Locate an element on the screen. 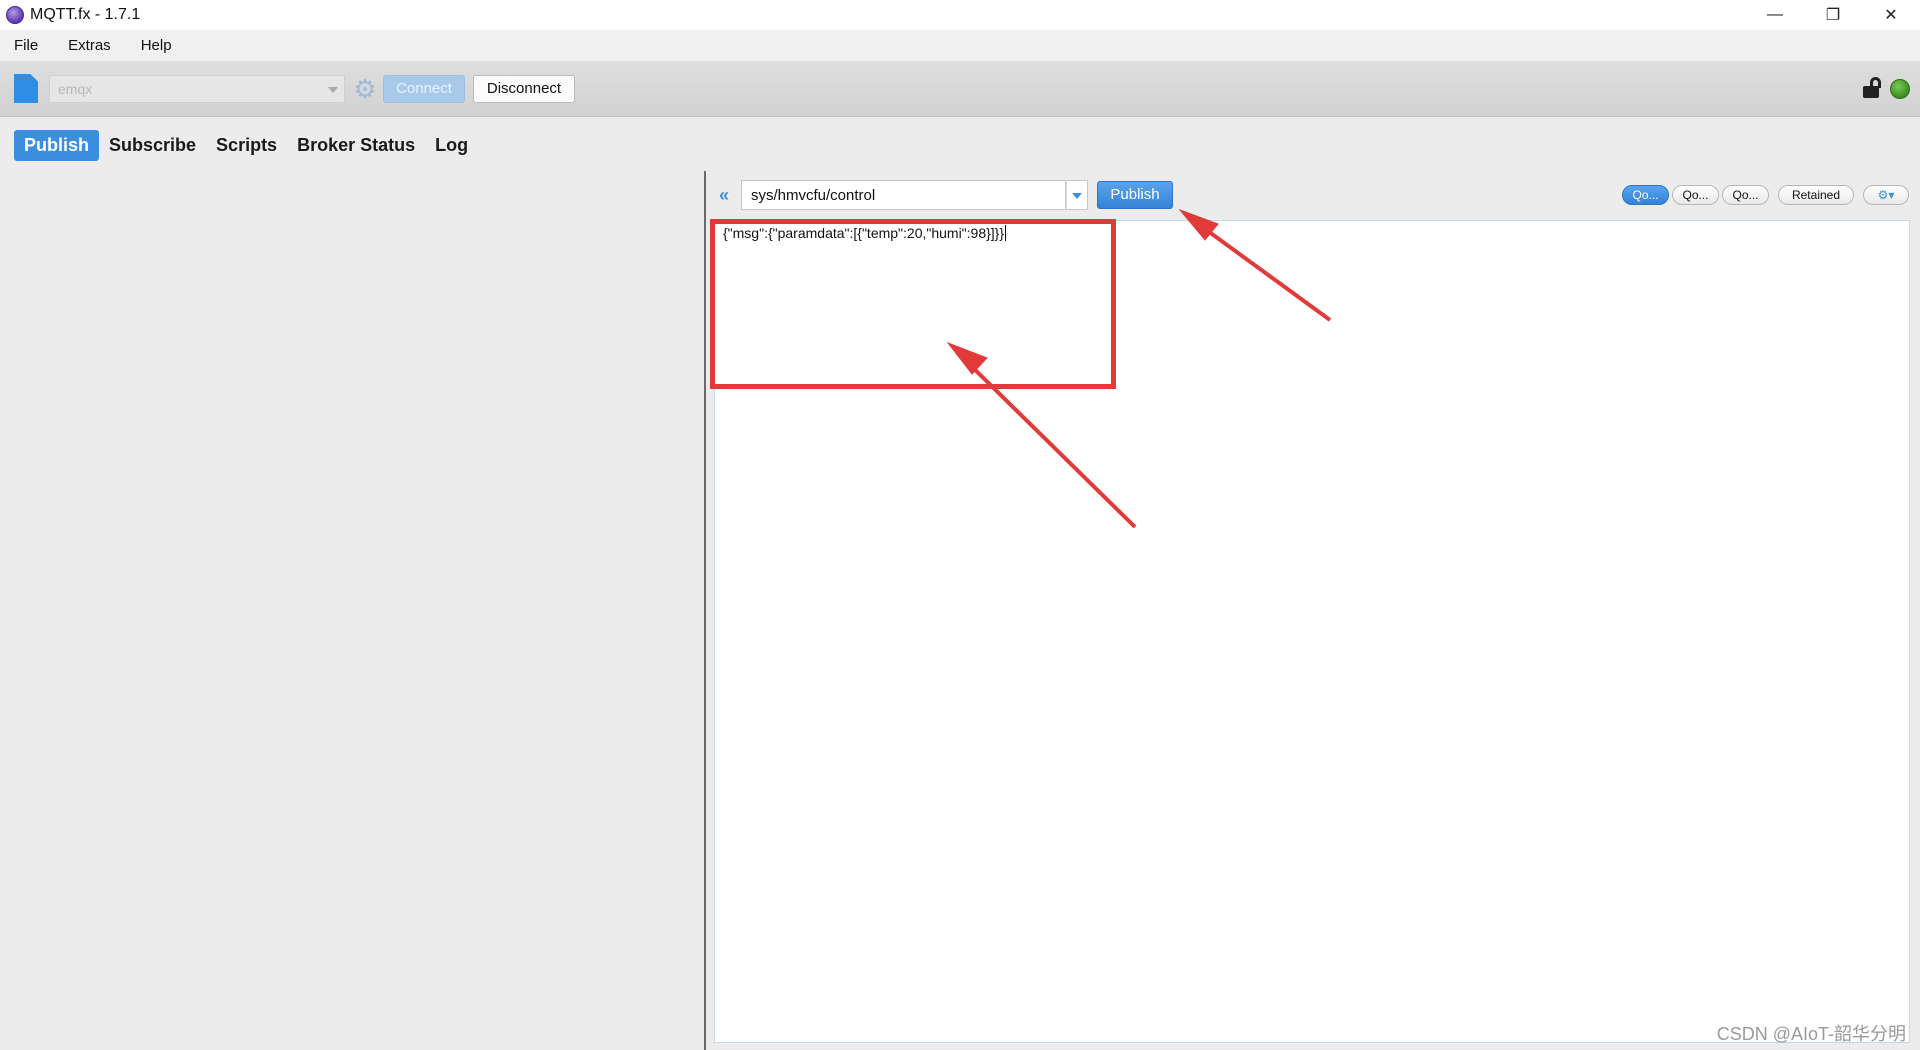 The height and width of the screenshot is (1050, 1920). window-title: MQTT.fx - 1.7.1 is located at coordinates (85, 14).